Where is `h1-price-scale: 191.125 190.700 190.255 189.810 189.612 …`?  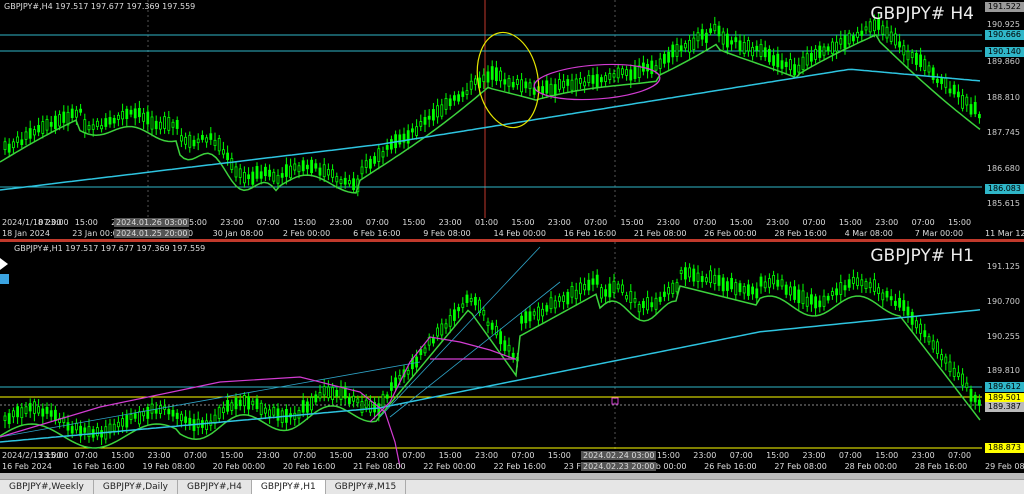 h1-price-scale: 191.125 190.700 190.255 189.810 189.612 … is located at coordinates (1003, 357).